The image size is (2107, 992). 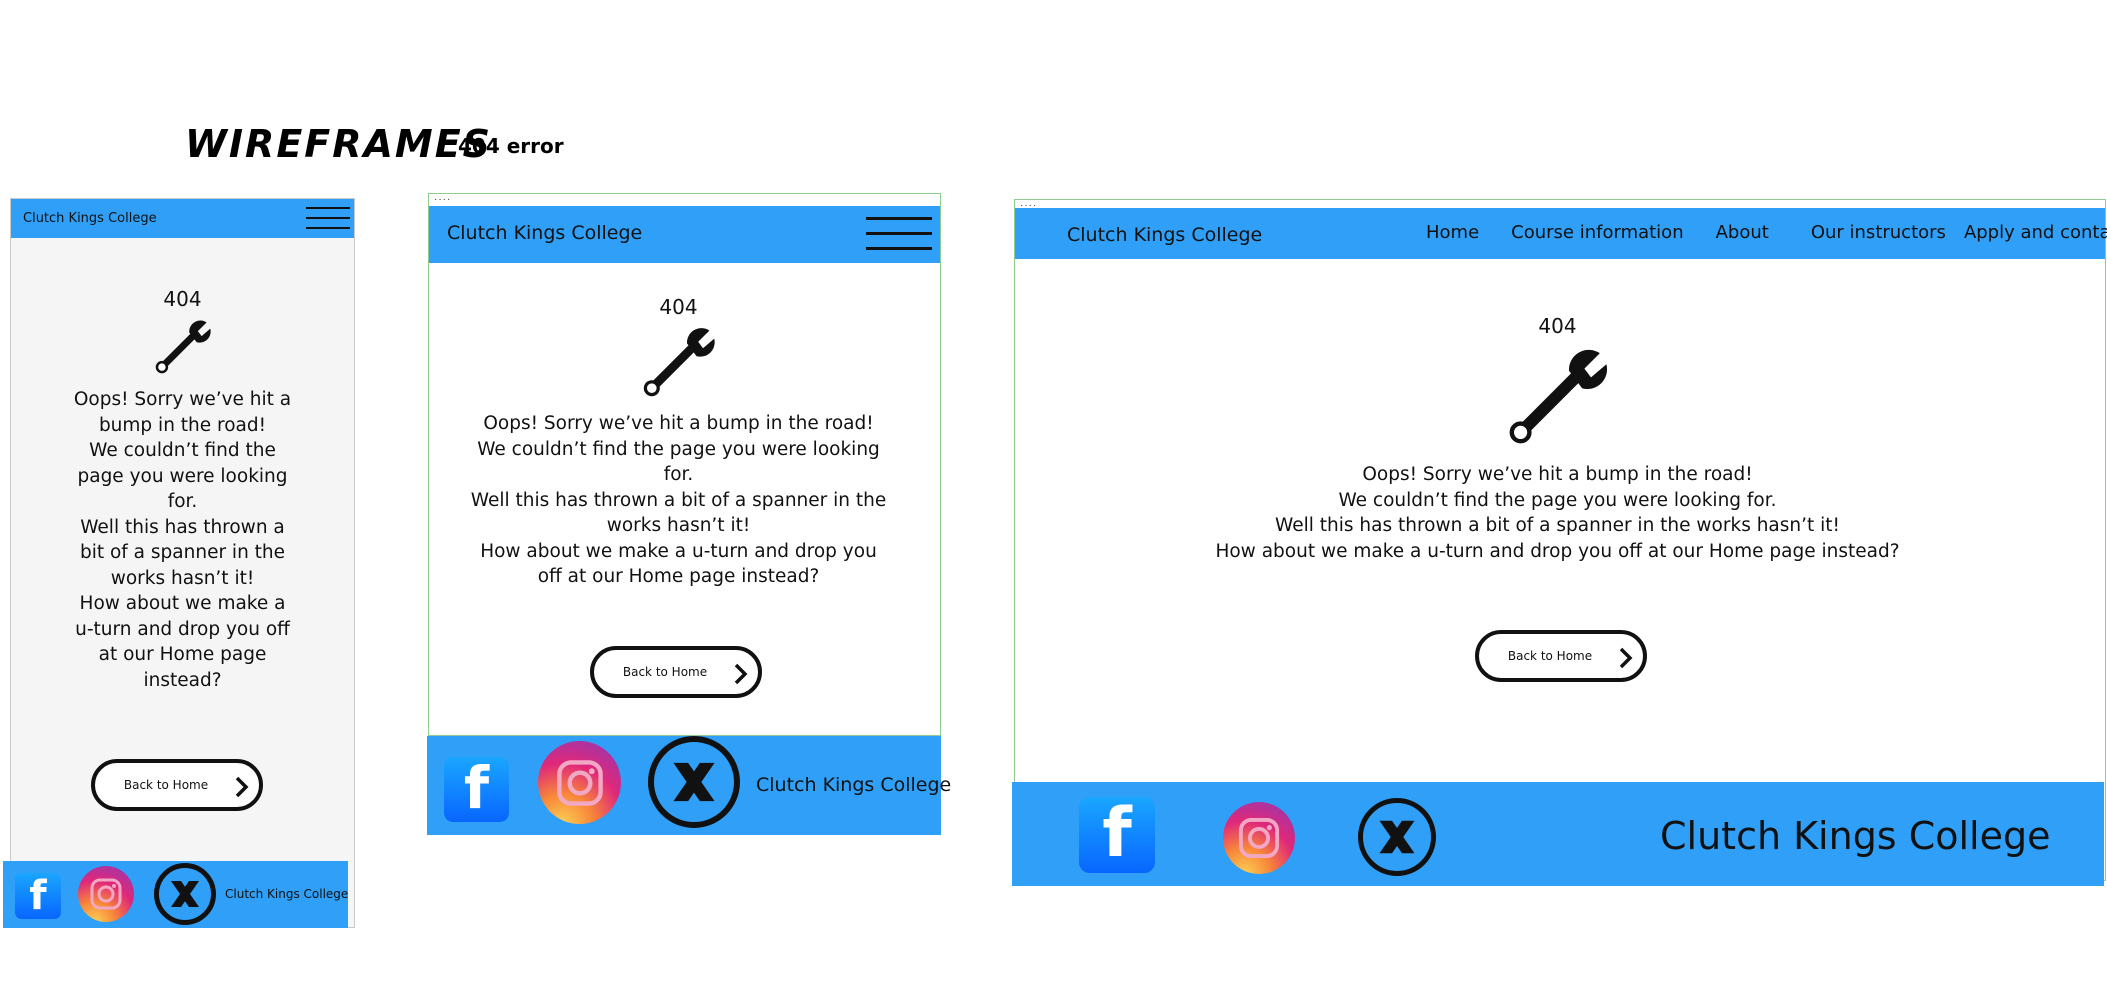 I want to click on desktop-footer: f Clutch Kings College, so click(x=1558, y=834).